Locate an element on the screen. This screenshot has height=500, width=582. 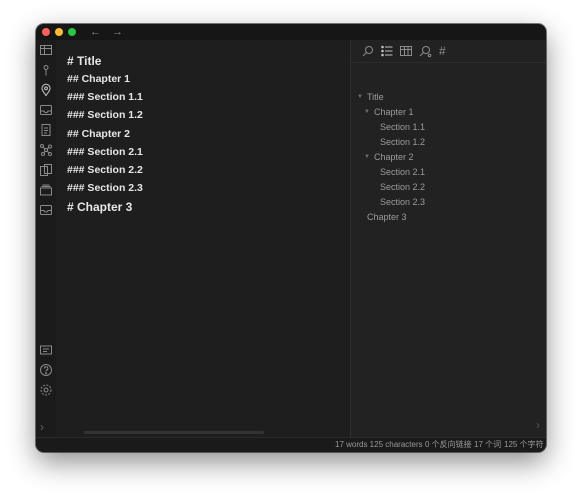
outline-item-section-2-1: Section 2.1 is located at coordinates (402, 172).